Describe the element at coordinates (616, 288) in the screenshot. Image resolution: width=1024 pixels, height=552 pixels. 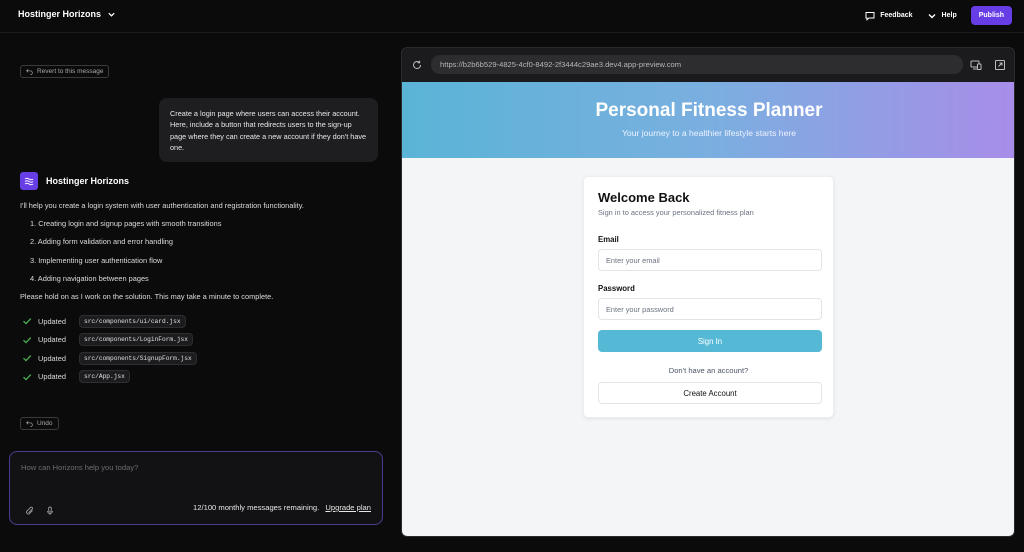
I see `password-label: Password` at that location.